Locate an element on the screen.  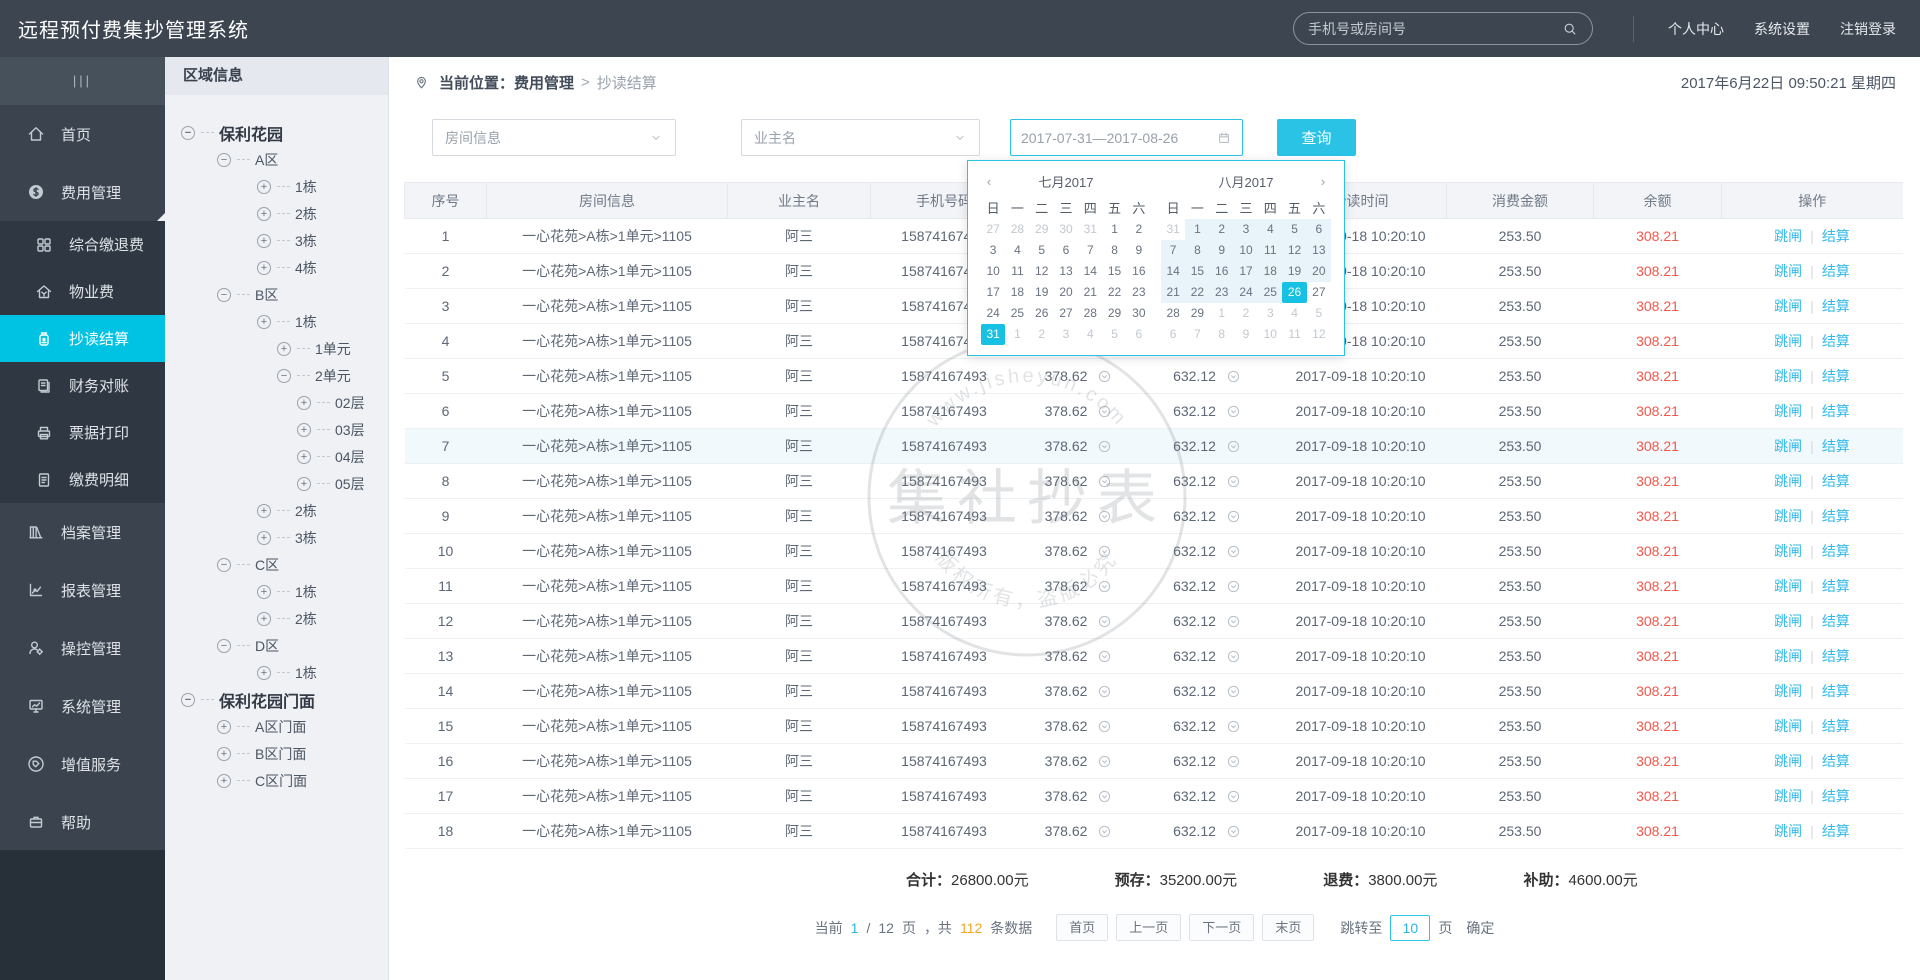
sidebar-item-1-home: 首页 is located at coordinates (82, 134).